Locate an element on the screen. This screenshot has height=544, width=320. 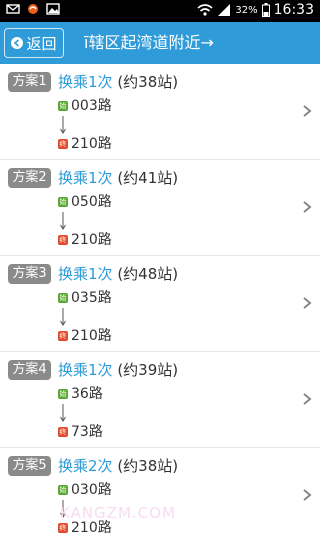
back-button: 返回 is located at coordinates (34, 43).